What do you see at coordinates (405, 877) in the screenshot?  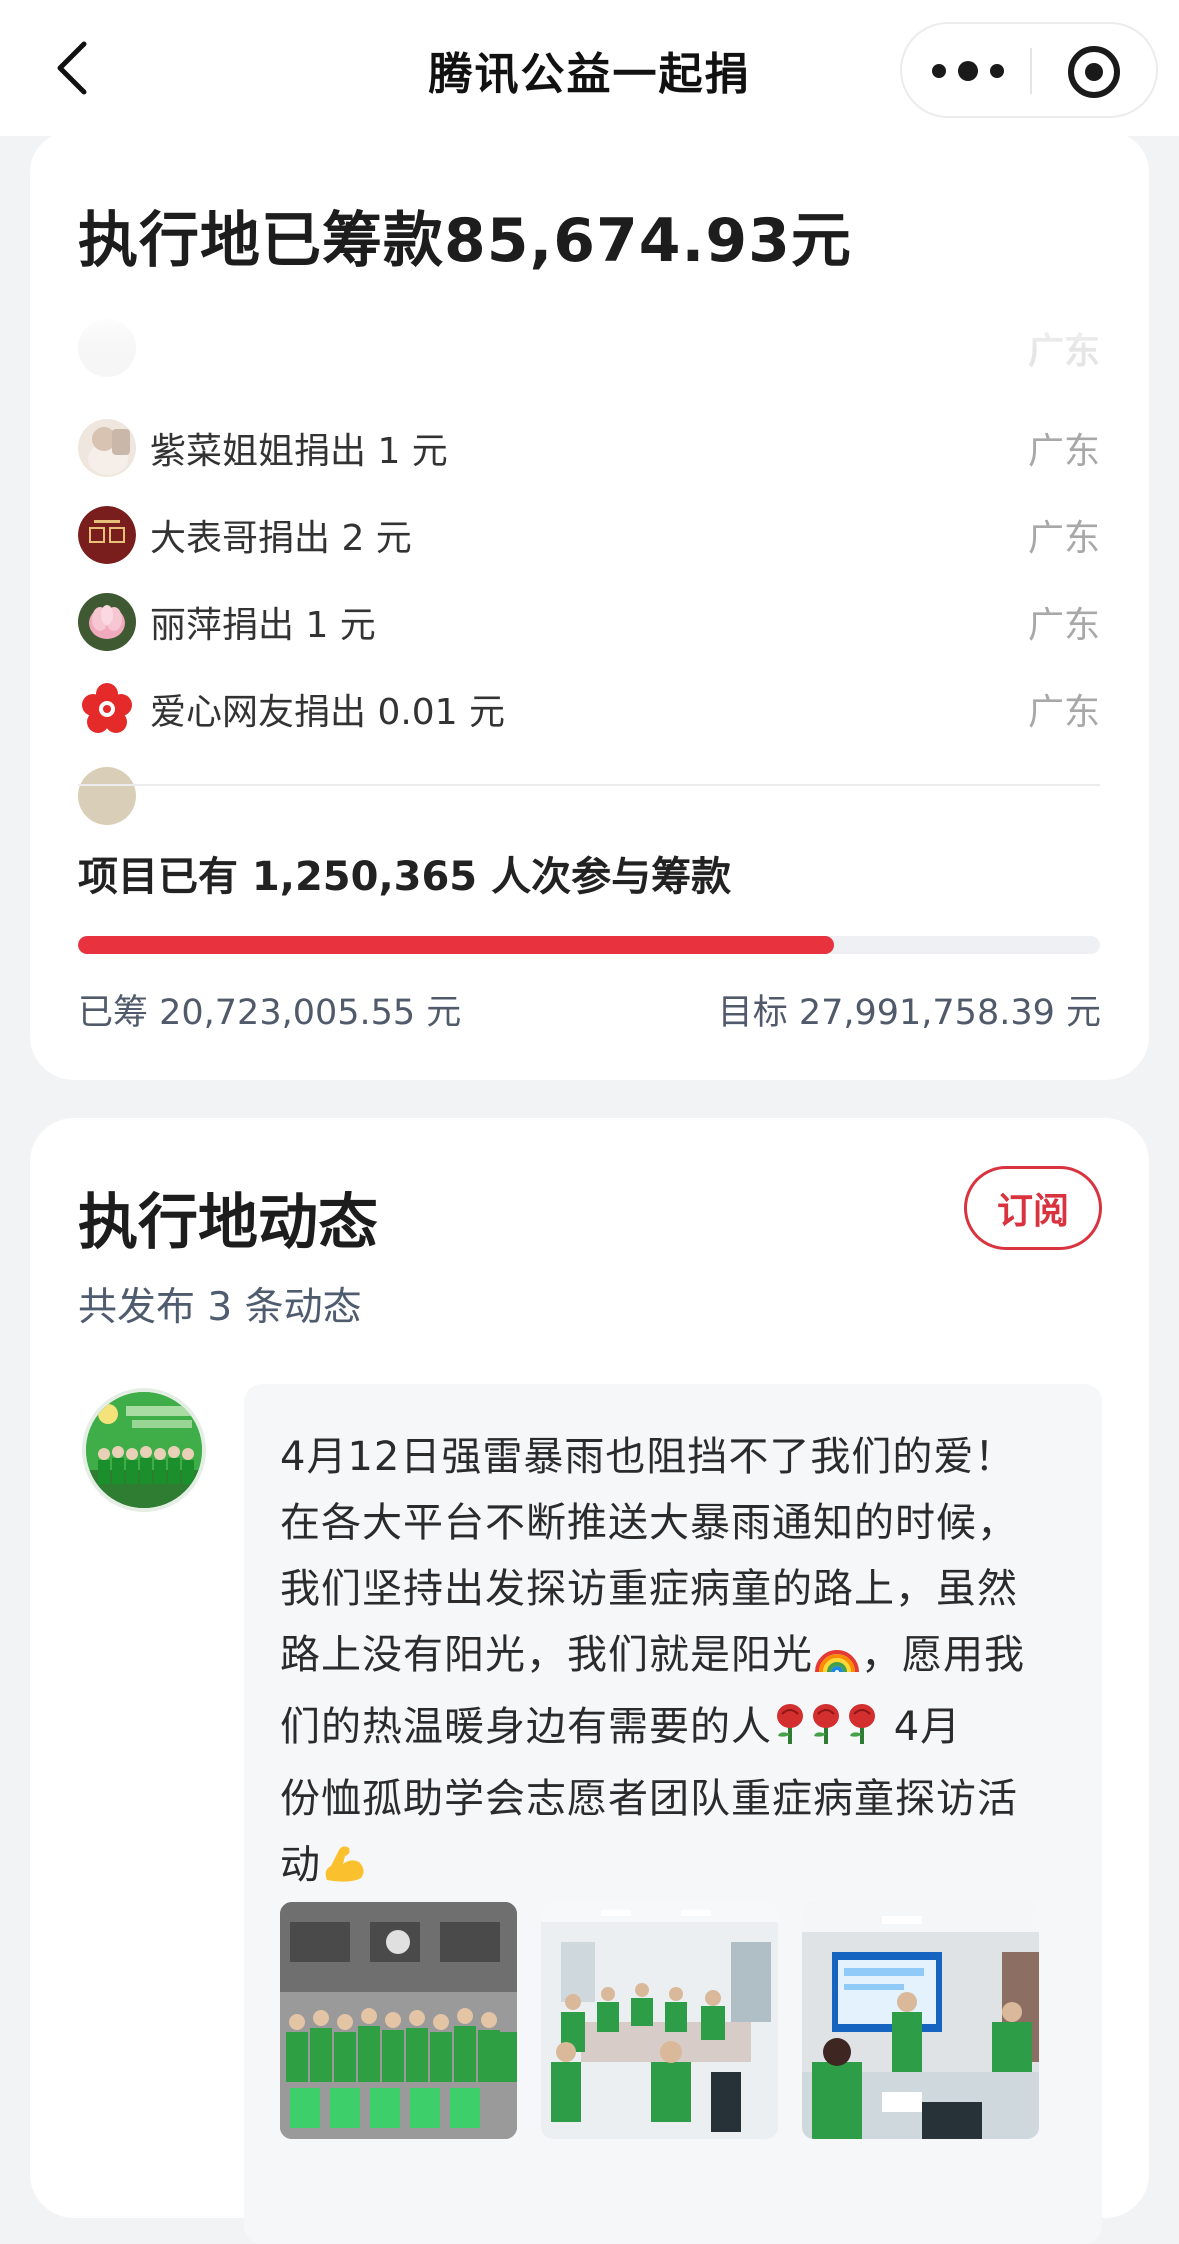 I see `participants-count: 项目已有 1,250,365 人次参与筹款` at bounding box center [405, 877].